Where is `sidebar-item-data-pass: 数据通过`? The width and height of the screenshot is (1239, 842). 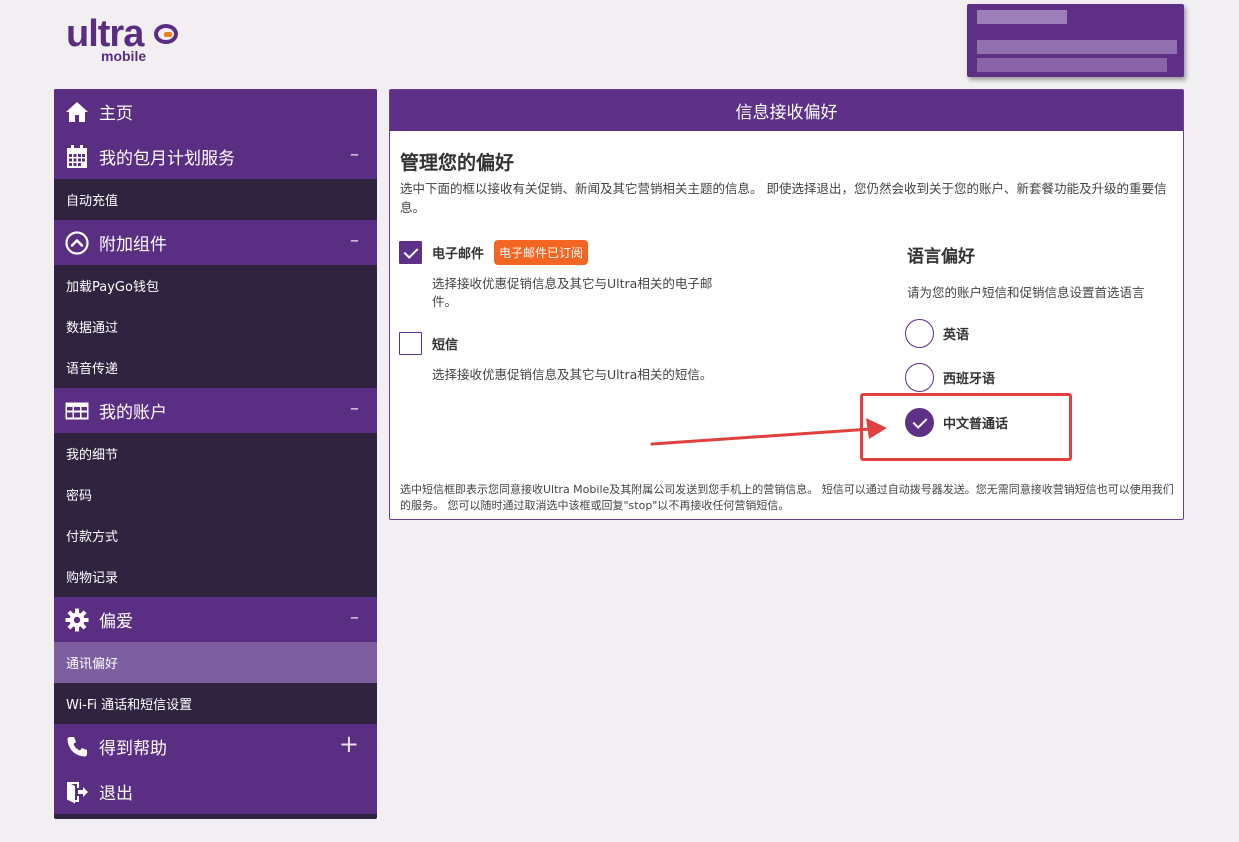 sidebar-item-data-pass: 数据通过 is located at coordinates (215, 326).